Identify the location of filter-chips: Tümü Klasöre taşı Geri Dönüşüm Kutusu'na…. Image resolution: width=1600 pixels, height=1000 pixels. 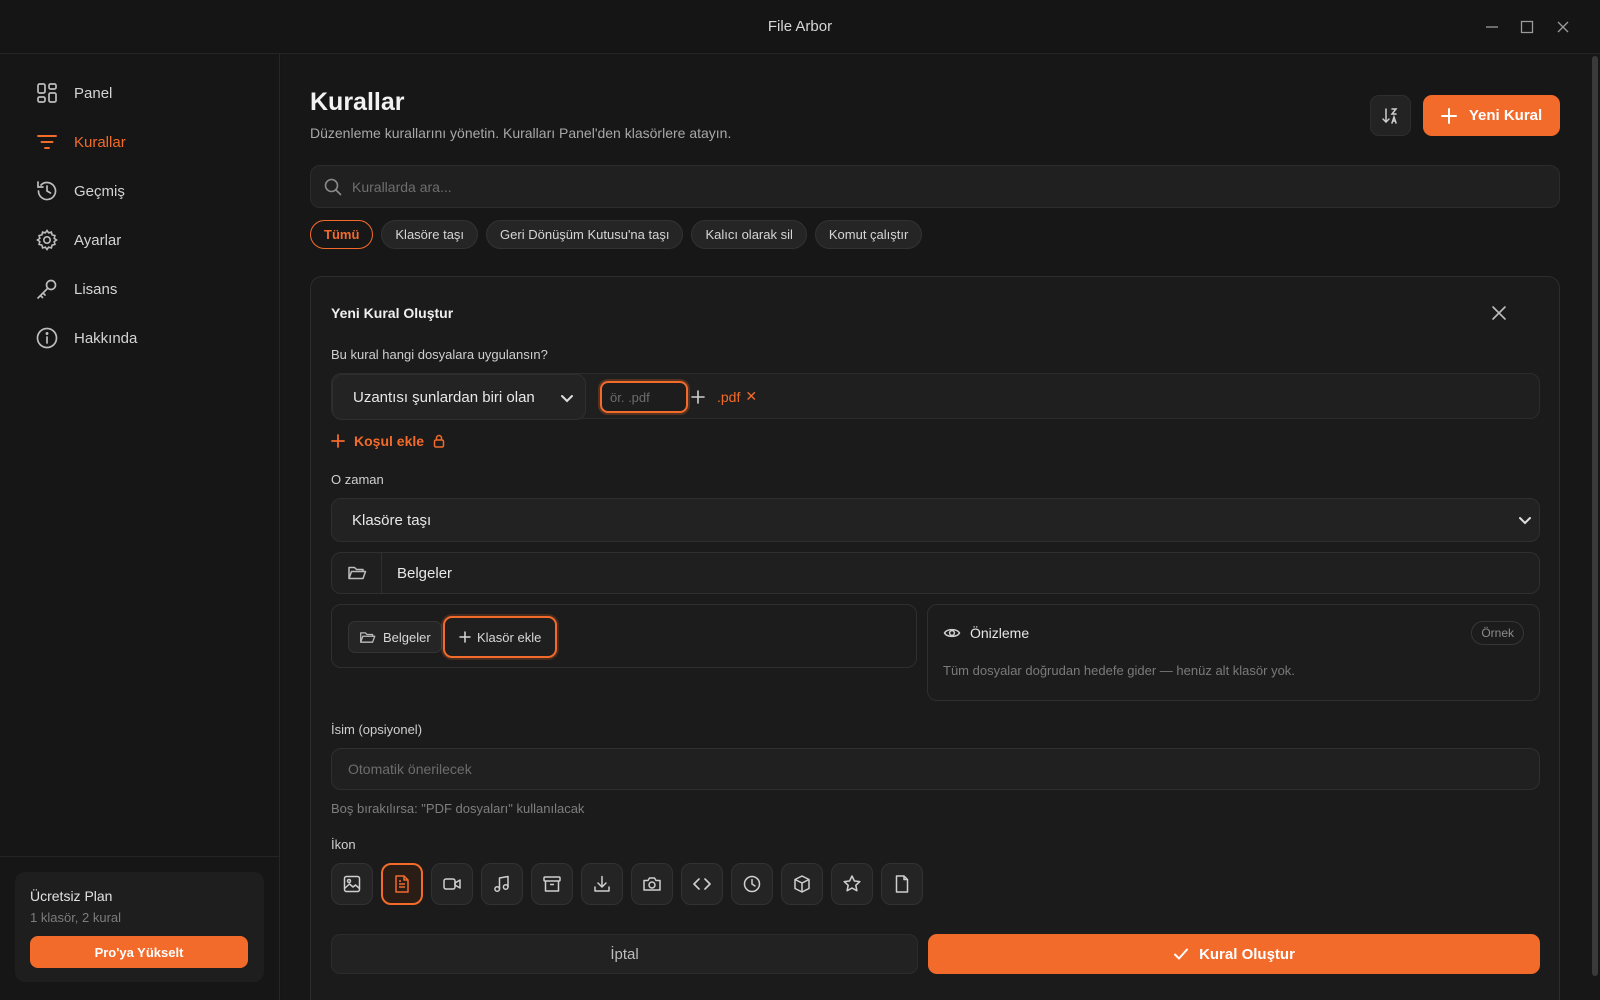
(620, 234).